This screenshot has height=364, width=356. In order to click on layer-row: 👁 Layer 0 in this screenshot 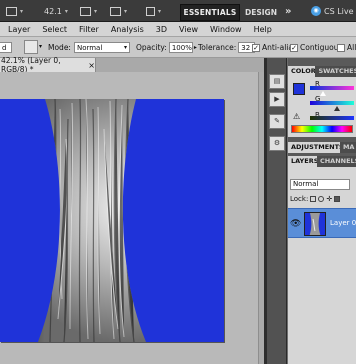, I will do `click(322, 223)`.